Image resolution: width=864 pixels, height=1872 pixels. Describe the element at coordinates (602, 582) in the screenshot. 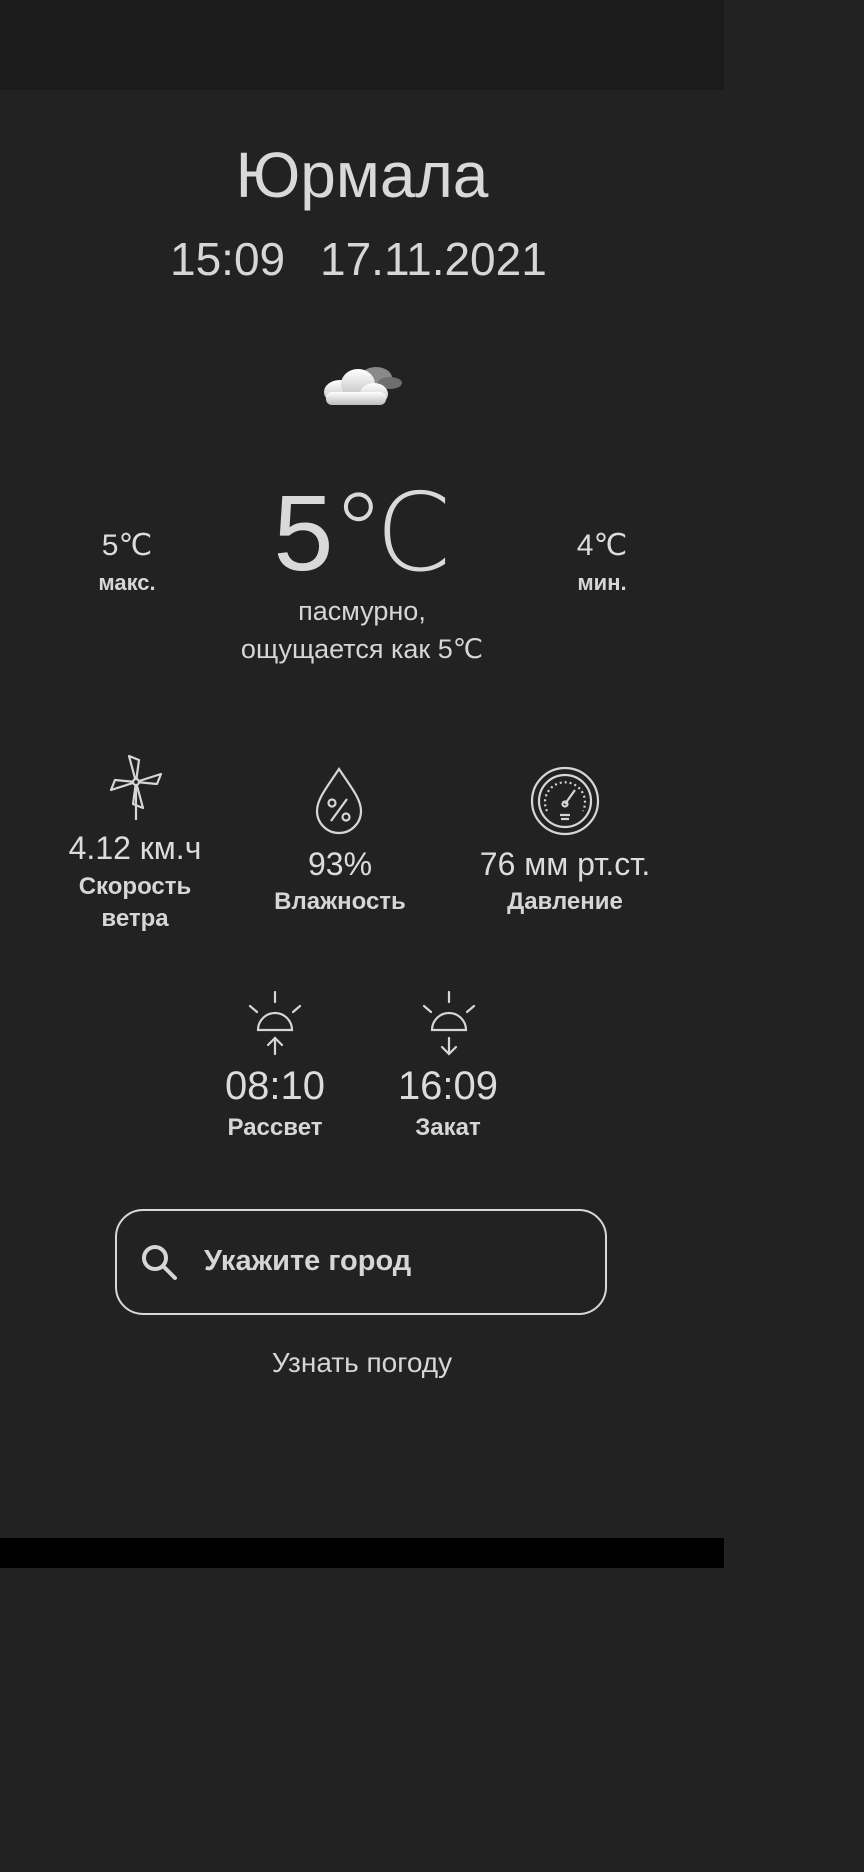

I see `min-temp-label: мин.` at that location.